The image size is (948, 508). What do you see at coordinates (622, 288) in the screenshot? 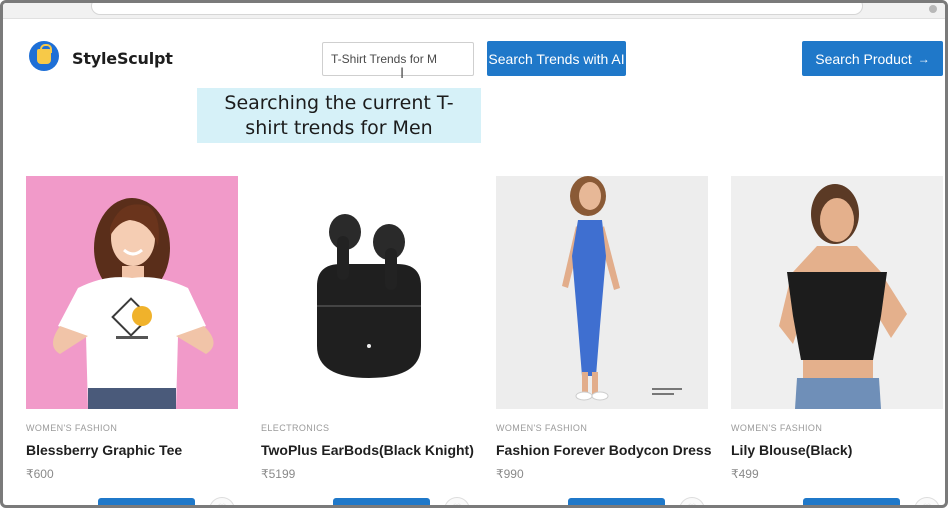
I see `bodycon-dress-illustration` at bounding box center [622, 288].